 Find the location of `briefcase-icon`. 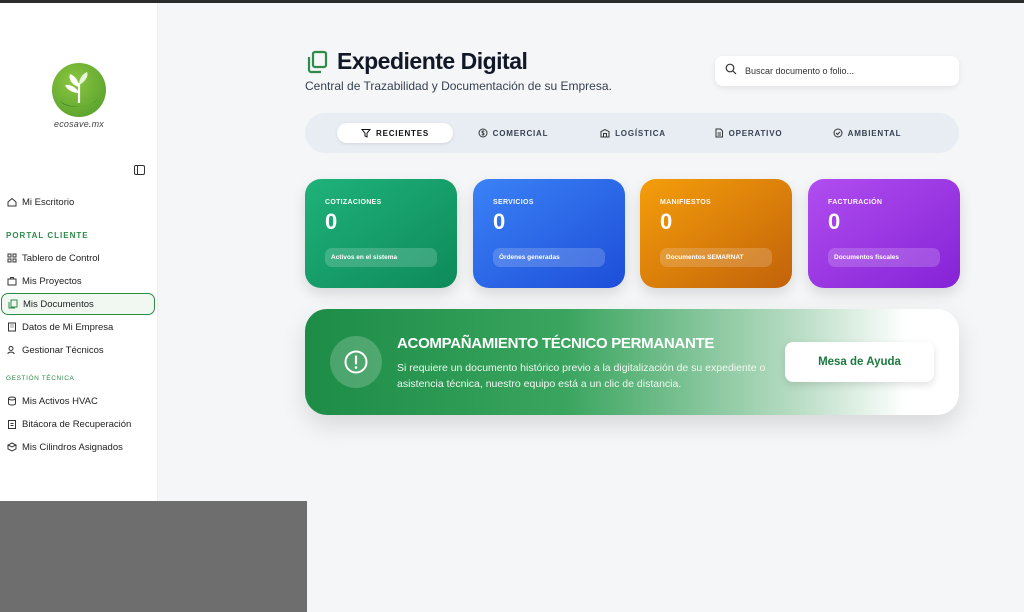

briefcase-icon is located at coordinates (12, 281).